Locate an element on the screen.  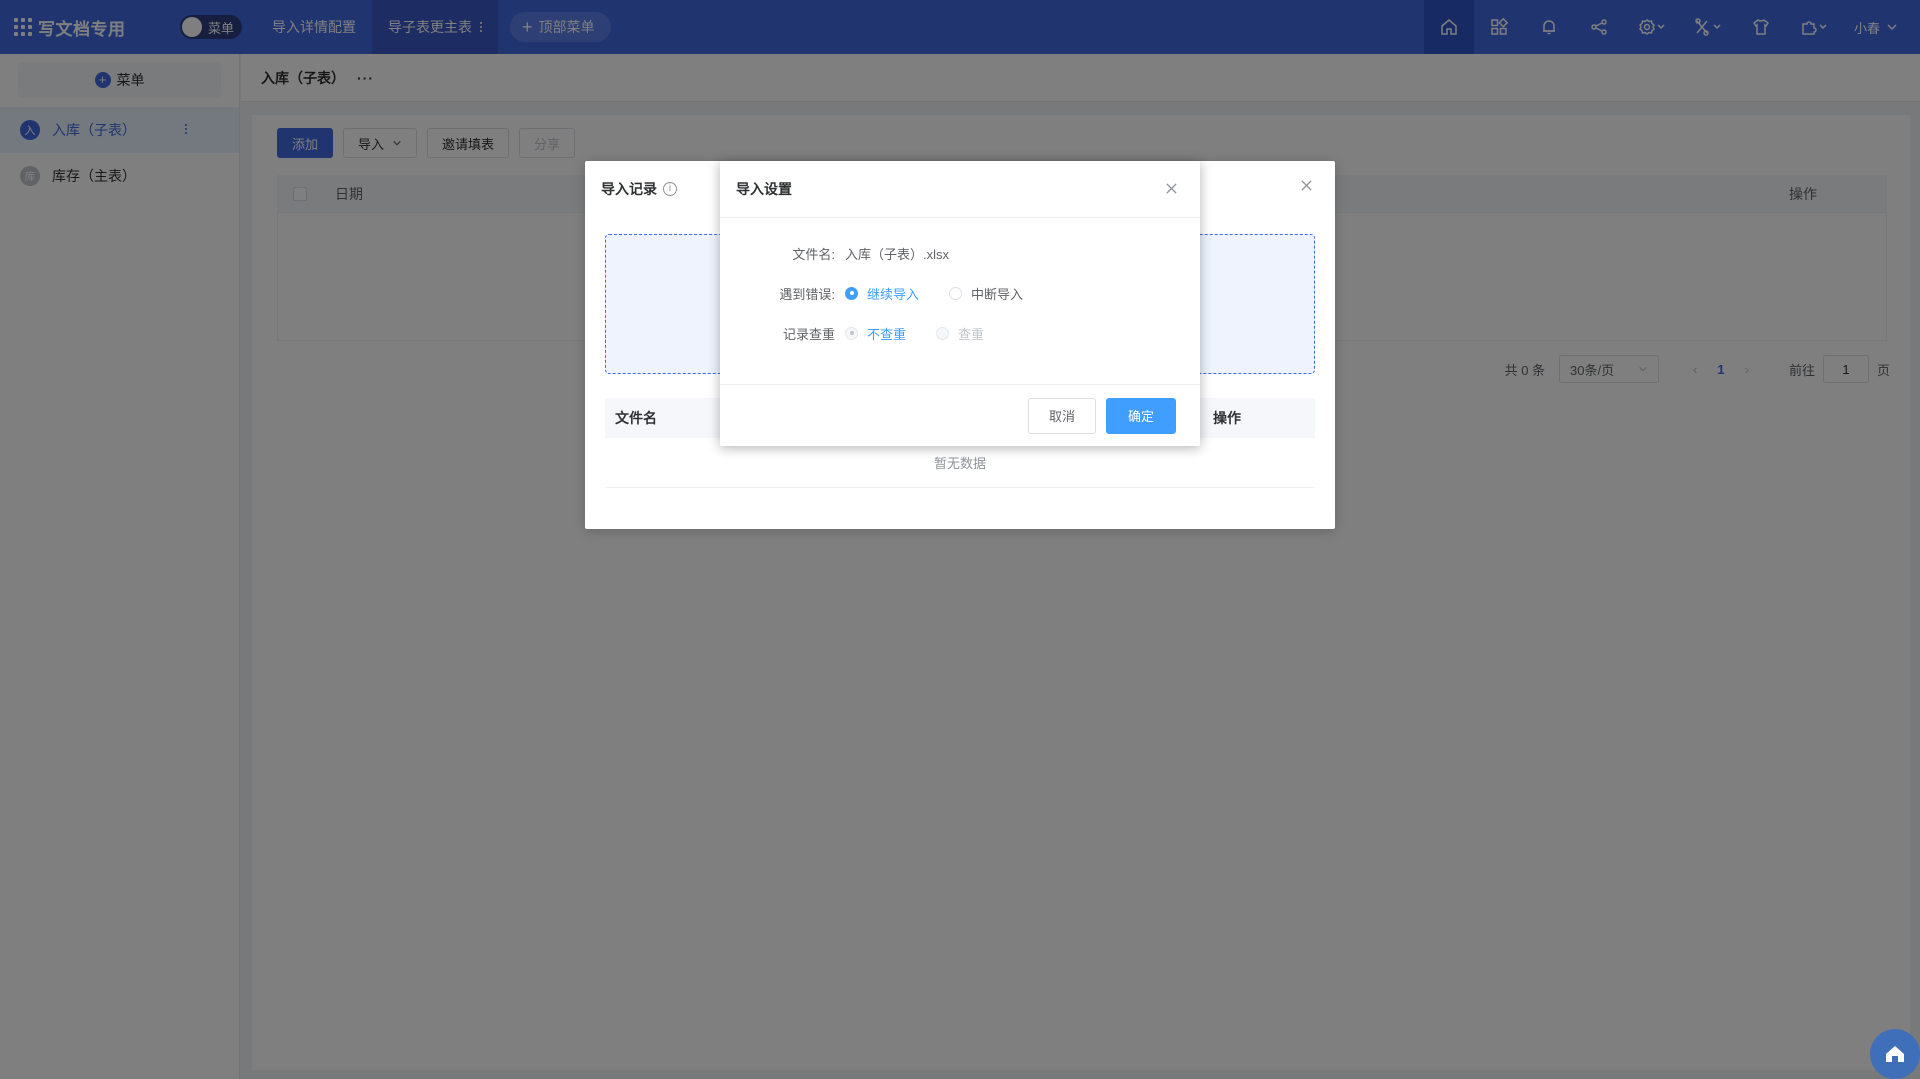
radio-label: 中断导入 is located at coordinates (997, 294).